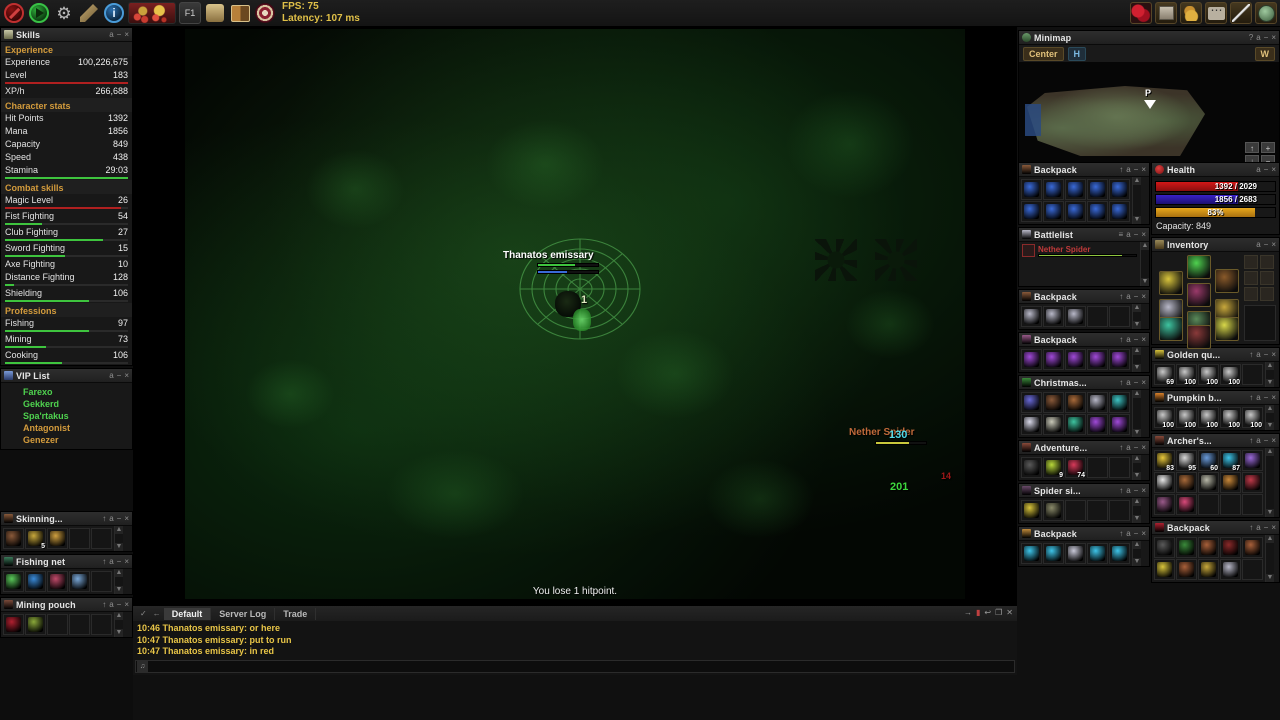 This screenshot has height=720, width=1280. Describe the element at coordinates (1136, 339) in the screenshot. I see `right-container-2-button-2: −` at that location.